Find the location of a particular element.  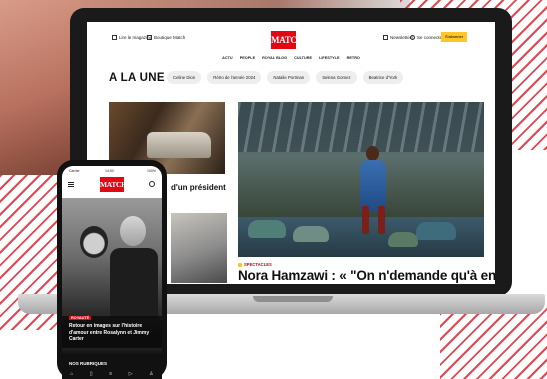

rubriques-heading: NOS RUBRIQUES is located at coordinates (88, 363).